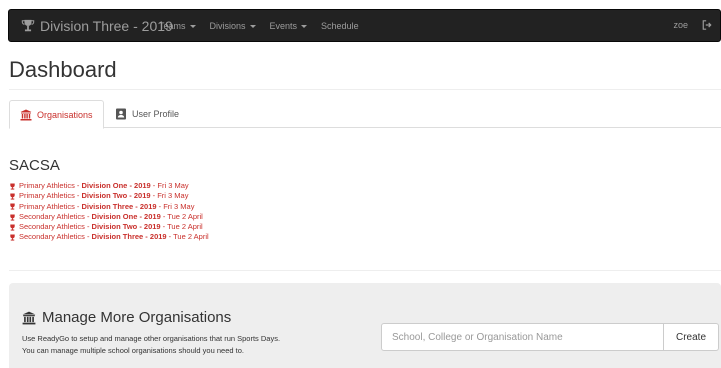  I want to click on nav-schedule-link: Schedule, so click(340, 26).